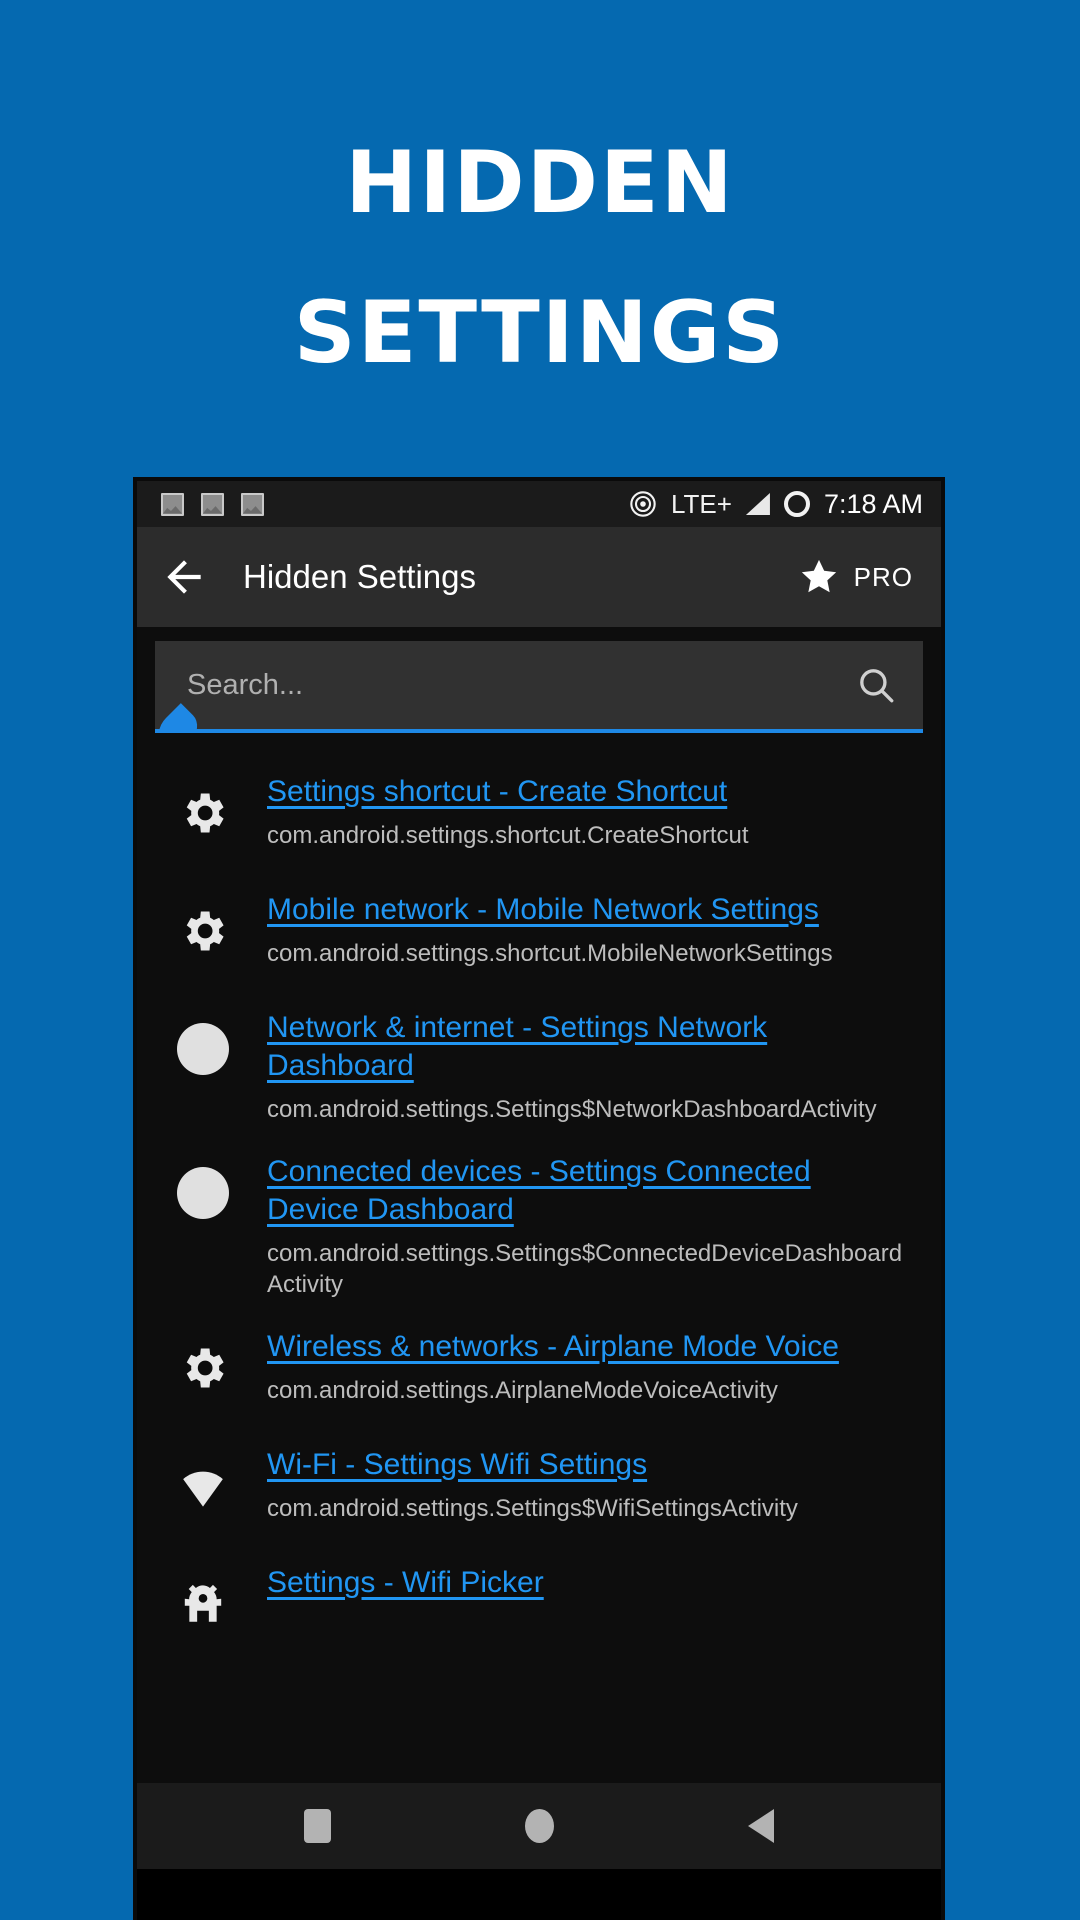 The height and width of the screenshot is (1920, 1080). Describe the element at coordinates (359, 576) in the screenshot. I see `page-title: Hidden Settings` at that location.